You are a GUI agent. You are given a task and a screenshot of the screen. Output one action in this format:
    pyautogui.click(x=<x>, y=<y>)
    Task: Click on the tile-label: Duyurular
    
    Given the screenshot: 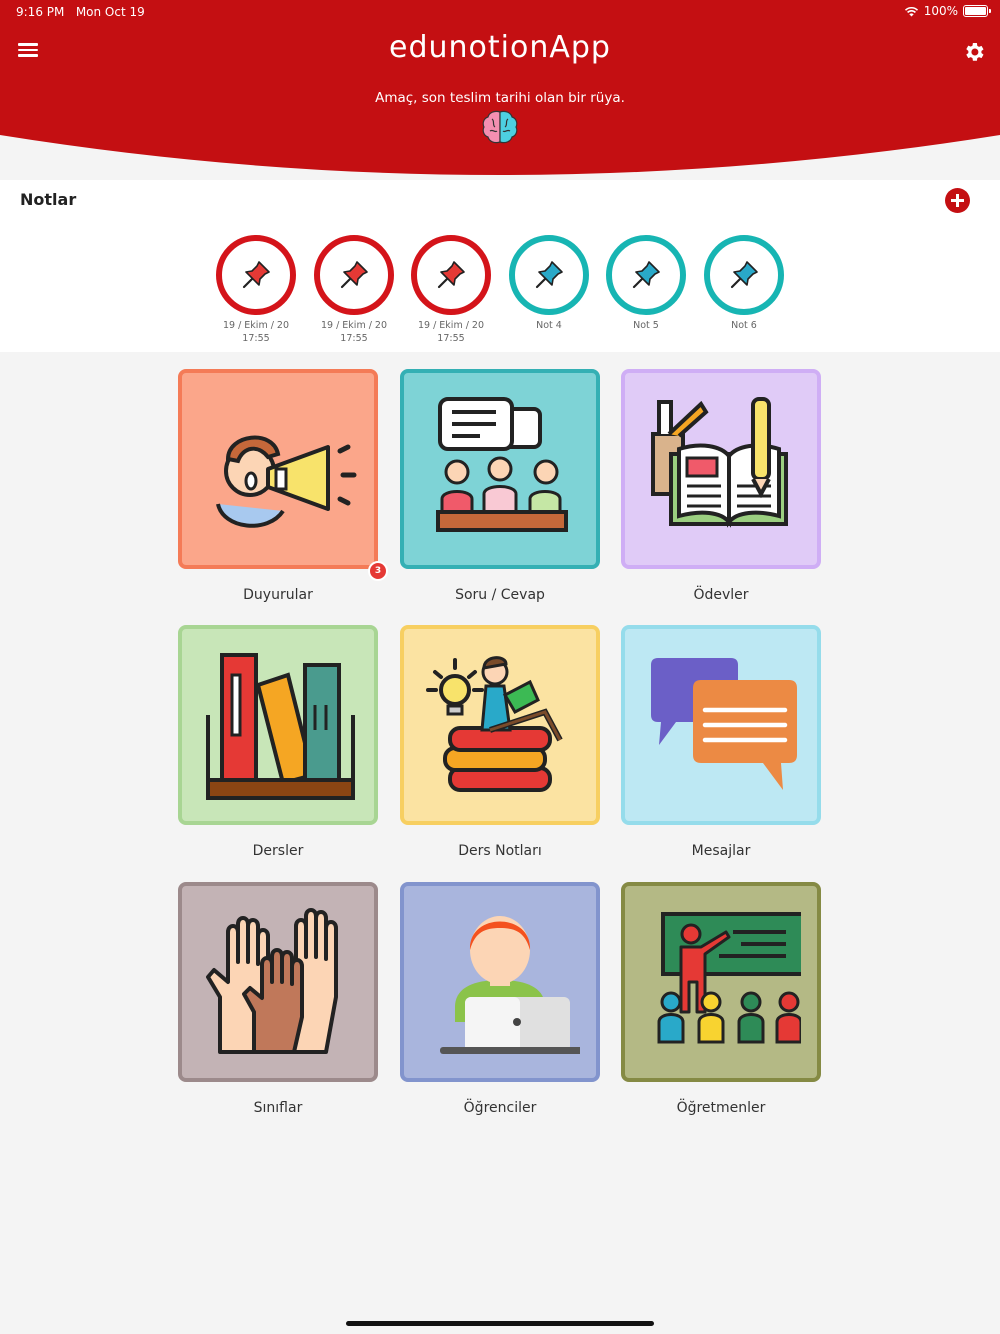 What is the action you would take?
    pyautogui.click(x=278, y=595)
    